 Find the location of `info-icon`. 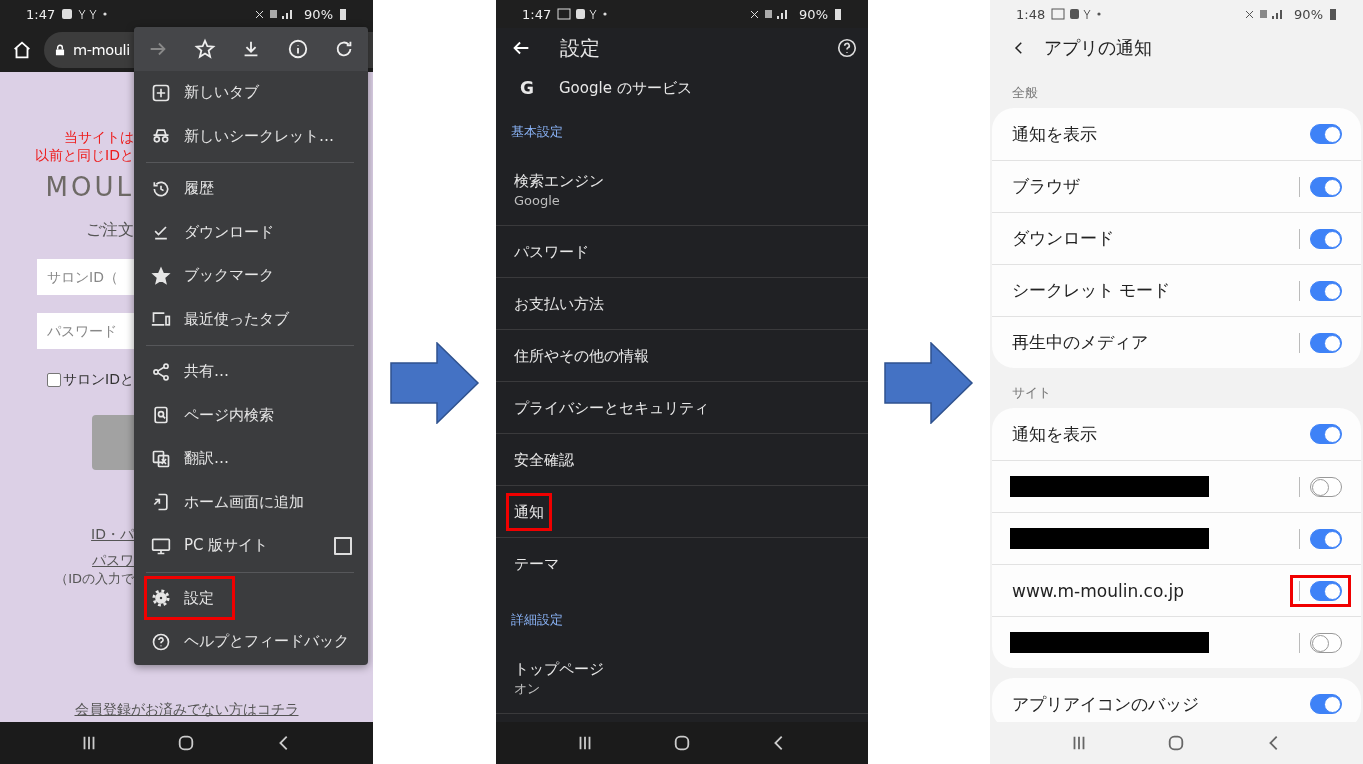

info-icon is located at coordinates (297, 49).